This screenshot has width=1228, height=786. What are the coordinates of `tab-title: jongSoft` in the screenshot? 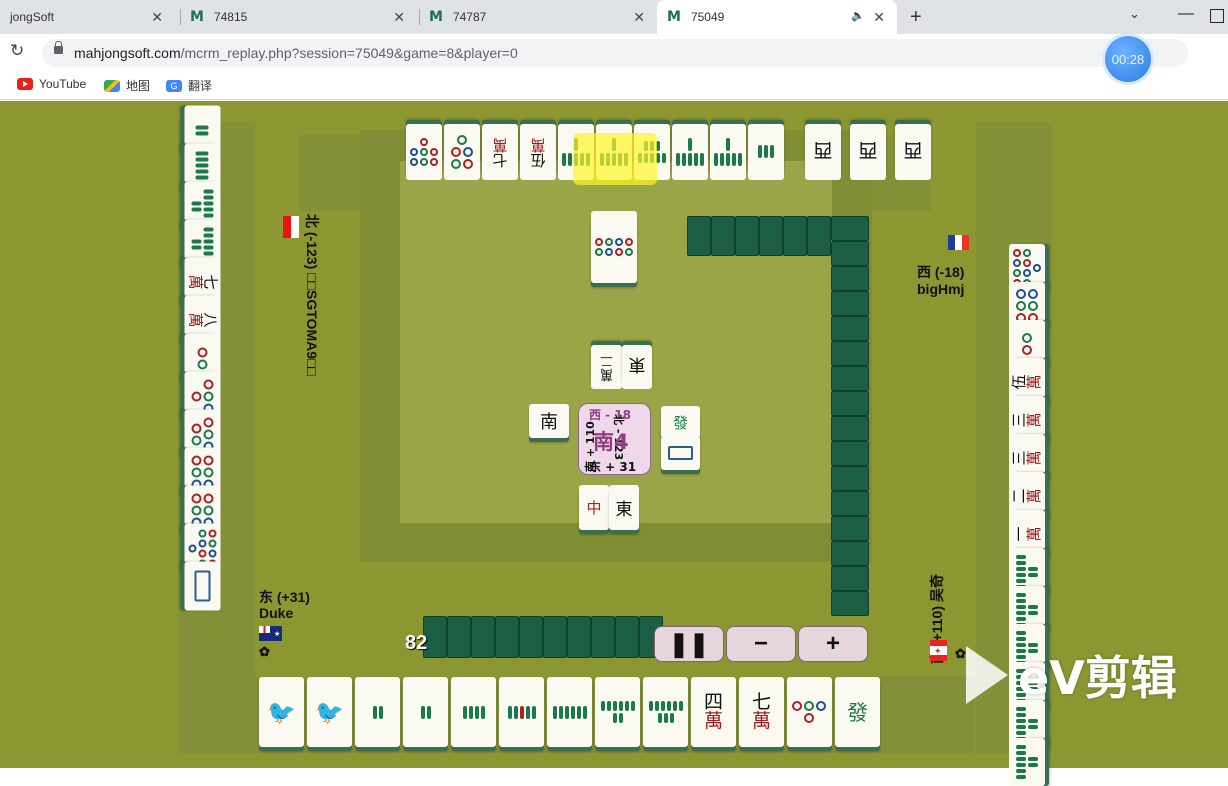 It's located at (32, 17).